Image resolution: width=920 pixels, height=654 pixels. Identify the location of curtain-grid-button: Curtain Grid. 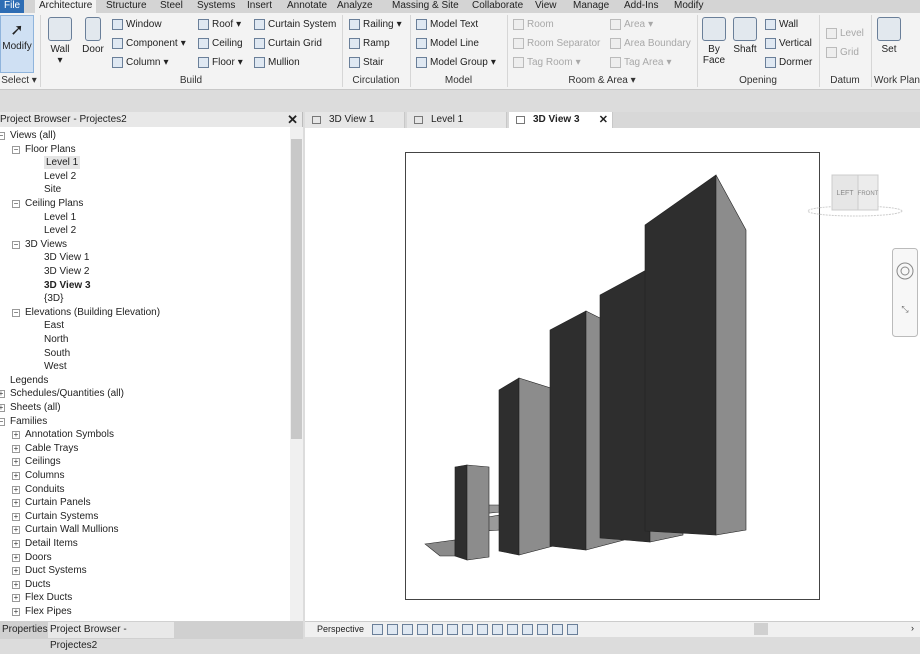
(288, 43).